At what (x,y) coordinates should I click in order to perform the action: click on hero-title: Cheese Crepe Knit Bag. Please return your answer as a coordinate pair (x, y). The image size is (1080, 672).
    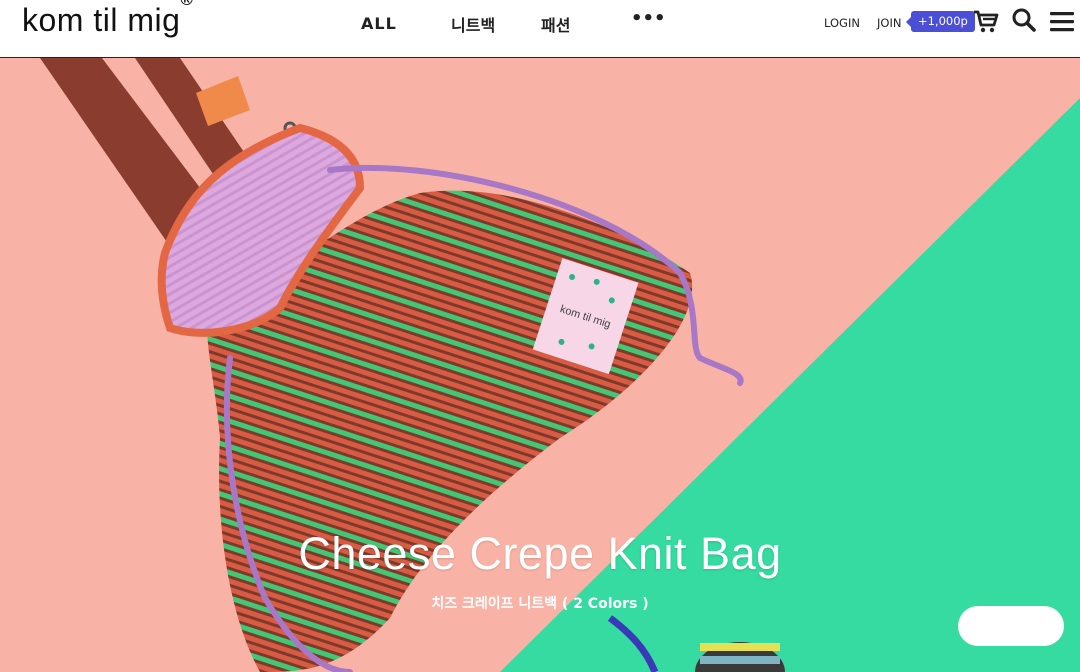
    Looking at the image, I should click on (540, 553).